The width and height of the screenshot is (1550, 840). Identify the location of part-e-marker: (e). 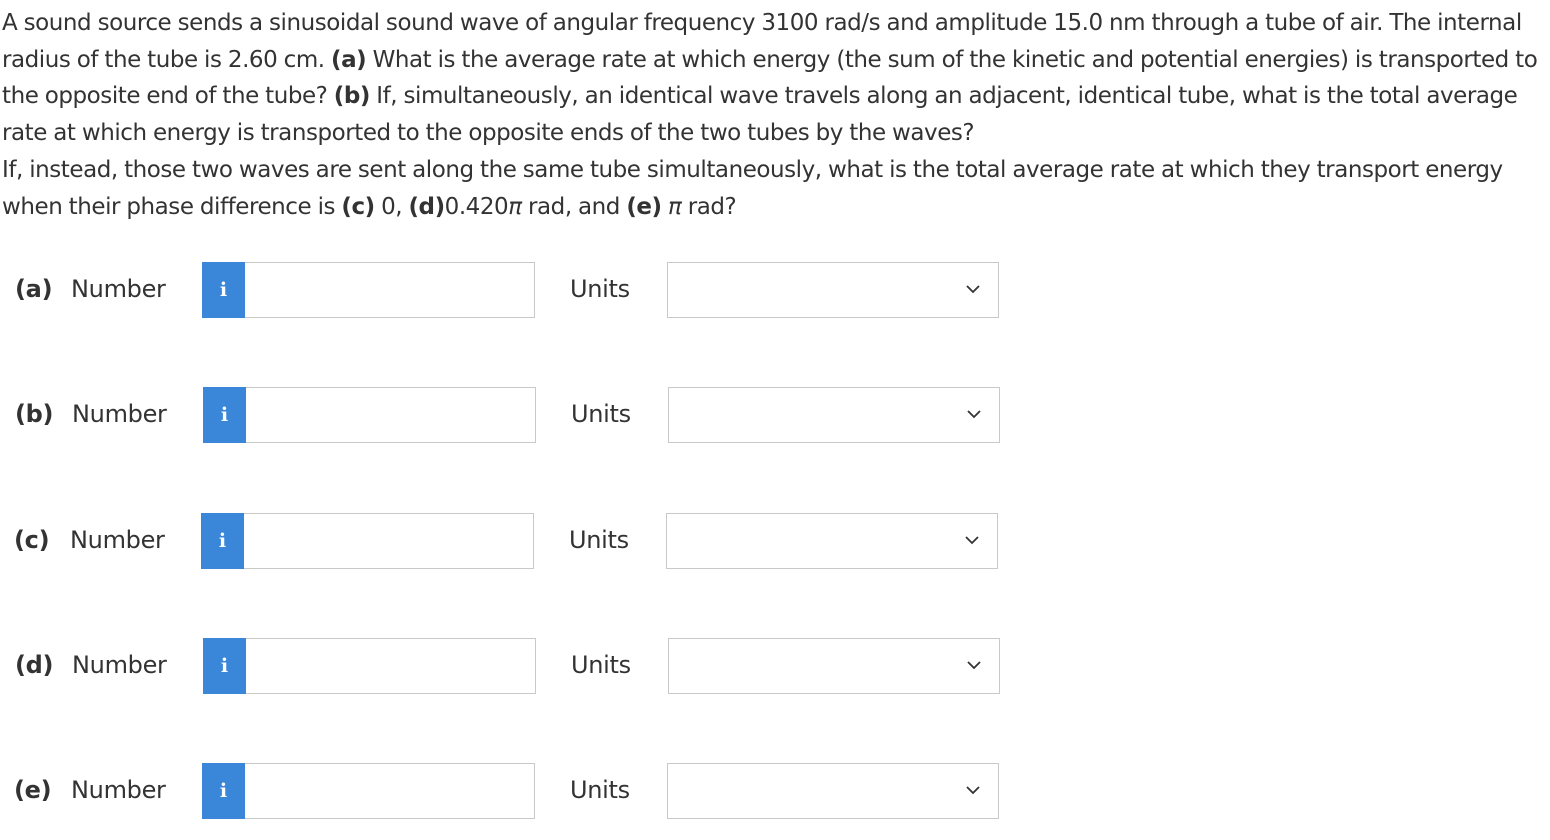
(644, 206).